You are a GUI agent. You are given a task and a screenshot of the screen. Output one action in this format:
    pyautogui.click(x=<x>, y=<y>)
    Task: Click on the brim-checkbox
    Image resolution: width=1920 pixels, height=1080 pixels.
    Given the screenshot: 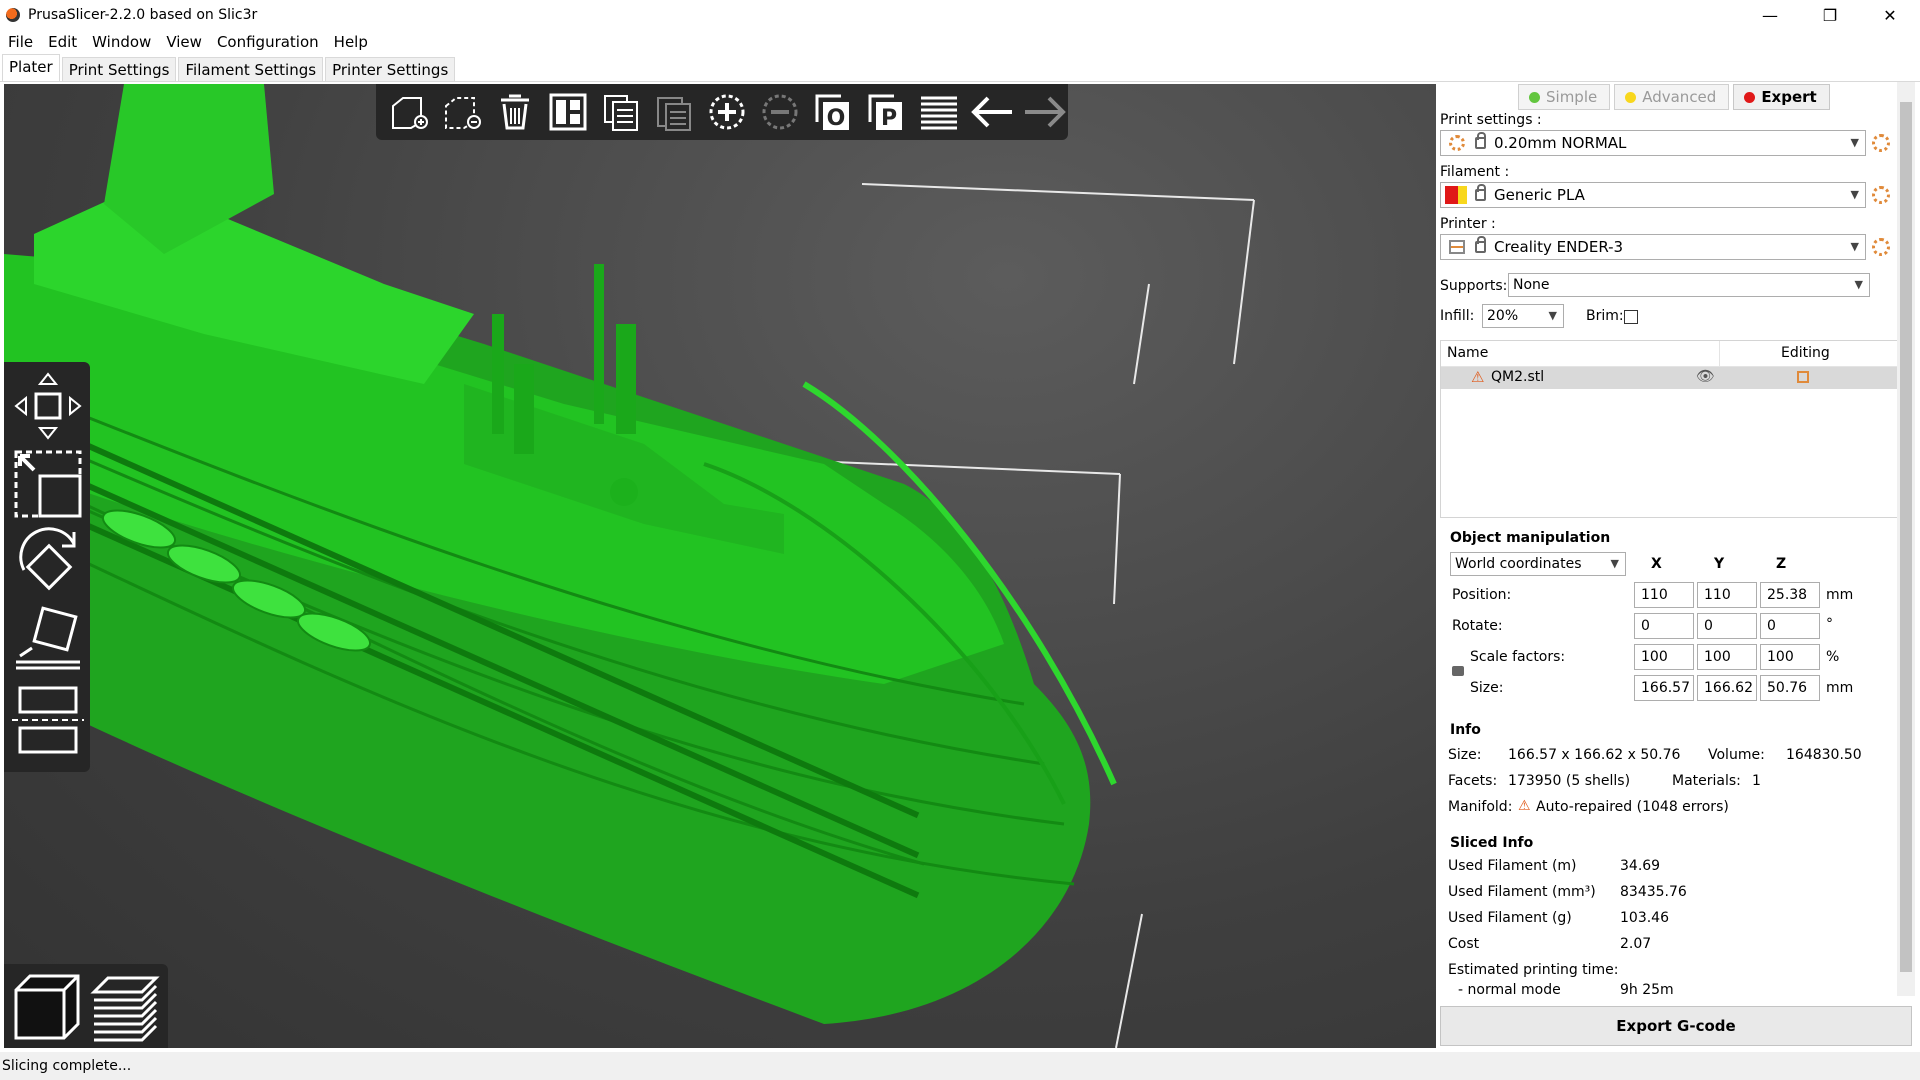 What is the action you would take?
    pyautogui.click(x=1631, y=317)
    